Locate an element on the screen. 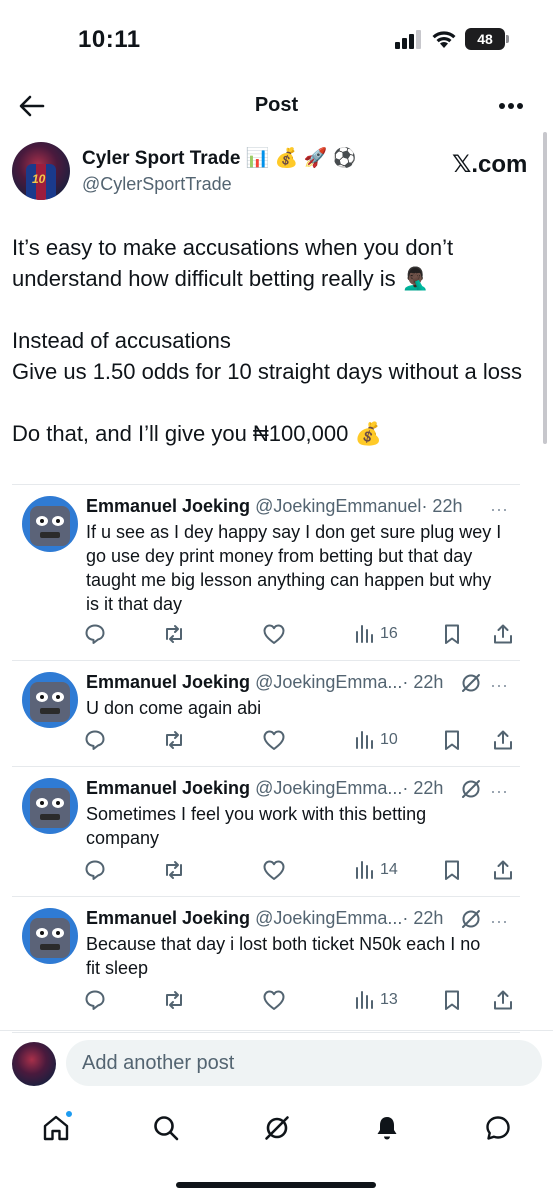 This screenshot has width=553, height=1200. views-button: 14 is located at coordinates (376, 870).